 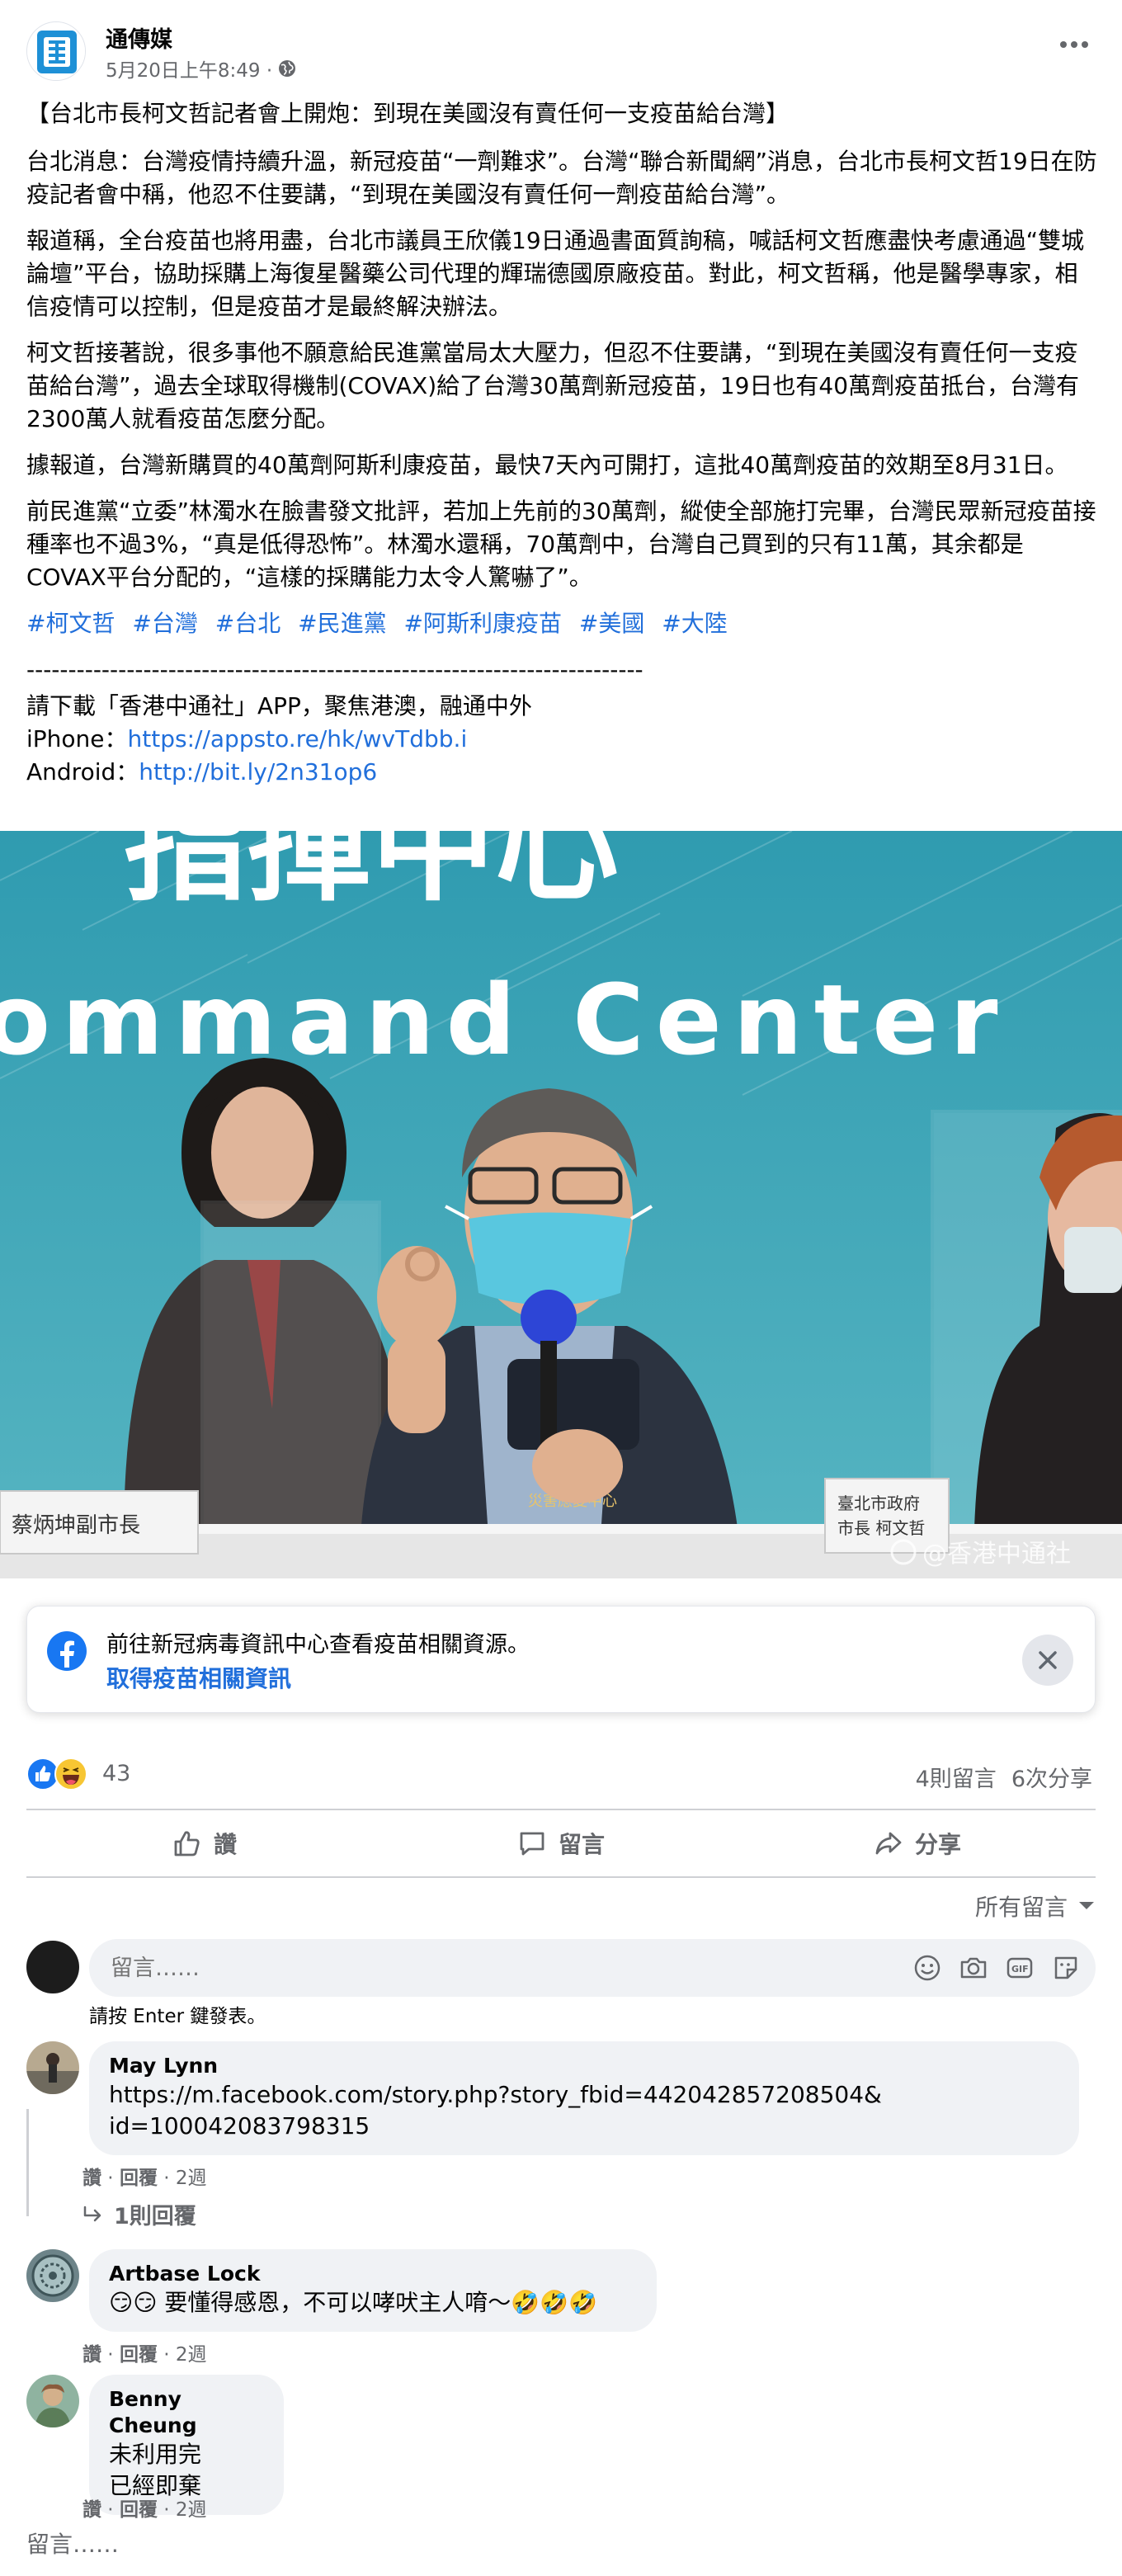 I want to click on info-card-text: 前往新冠病毒資訊中心查看疫苗相關資源。, so click(x=318, y=1645).